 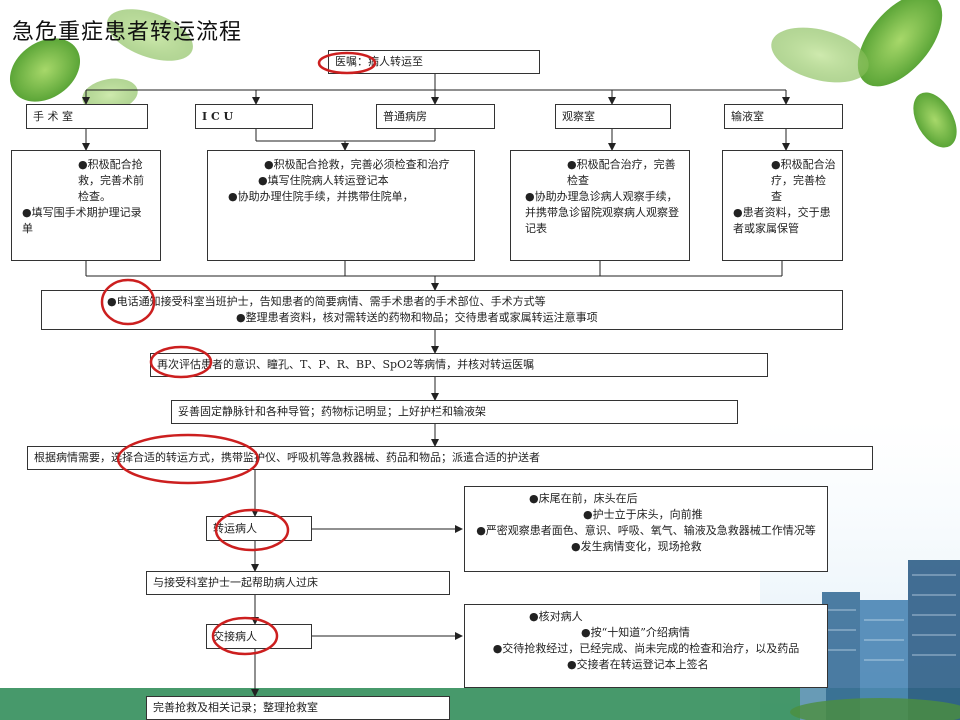 I want to click on highlight-circle-handover, so click(x=245, y=636).